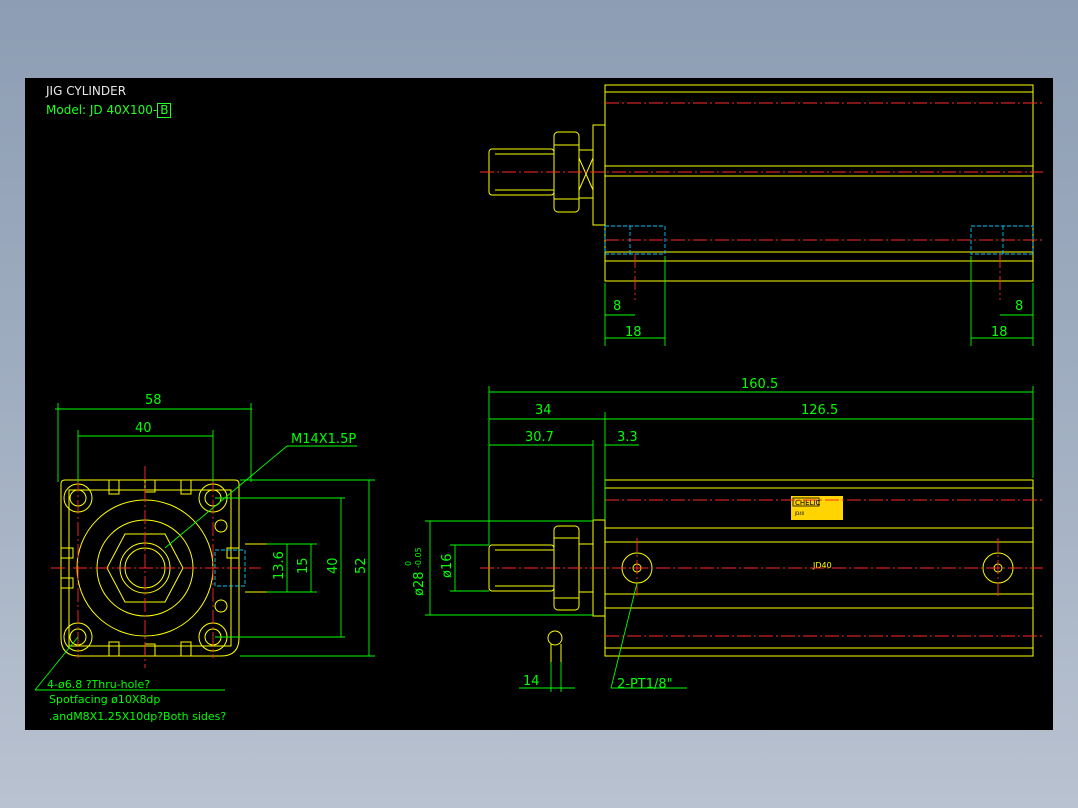 This screenshot has width=1078, height=808. I want to click on dim-top-8-left: 8, so click(617, 306).